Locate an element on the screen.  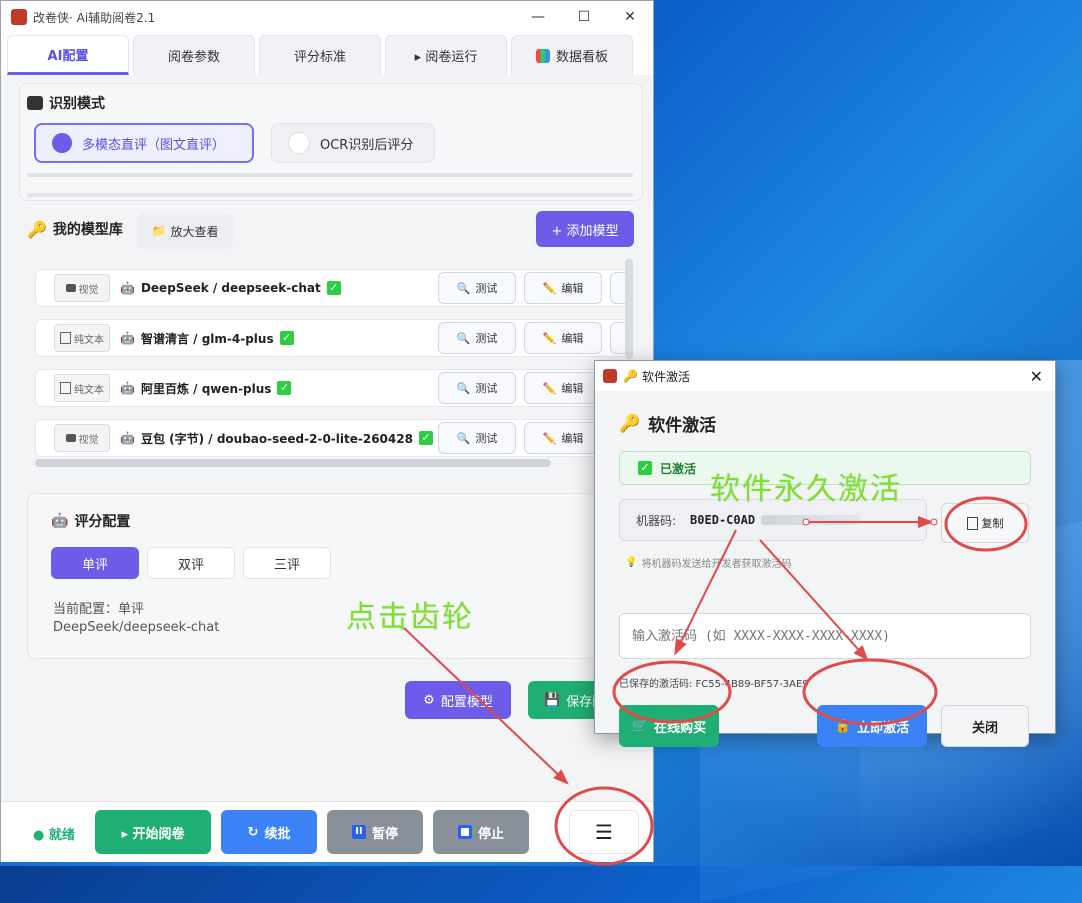
maximize-button: ☐ is located at coordinates (584, 17).